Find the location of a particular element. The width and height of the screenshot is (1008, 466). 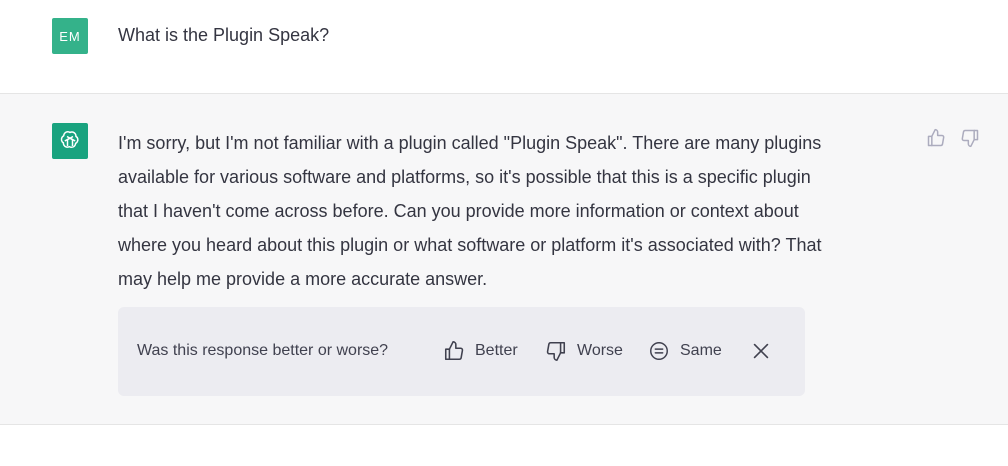

rating-controls is located at coordinates (953, 138).